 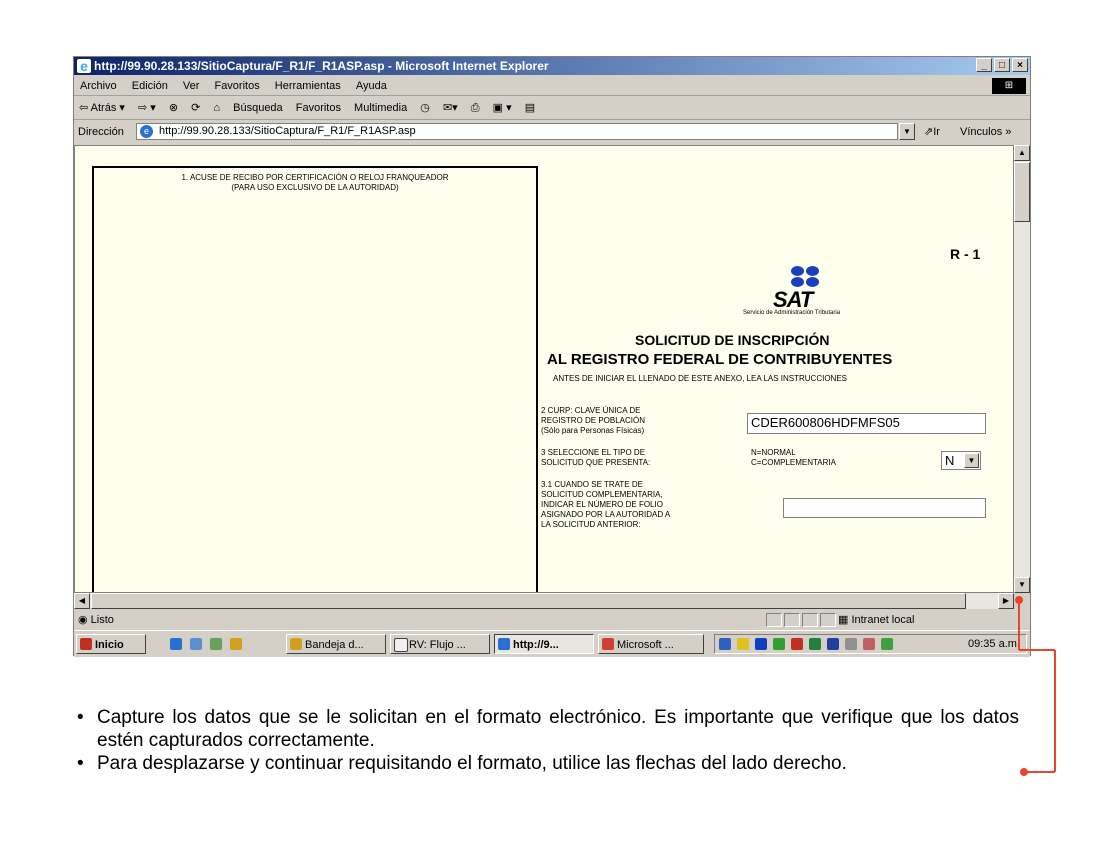 What do you see at coordinates (195, 108) in the screenshot?
I see `refresh-icon: ⟳` at bounding box center [195, 108].